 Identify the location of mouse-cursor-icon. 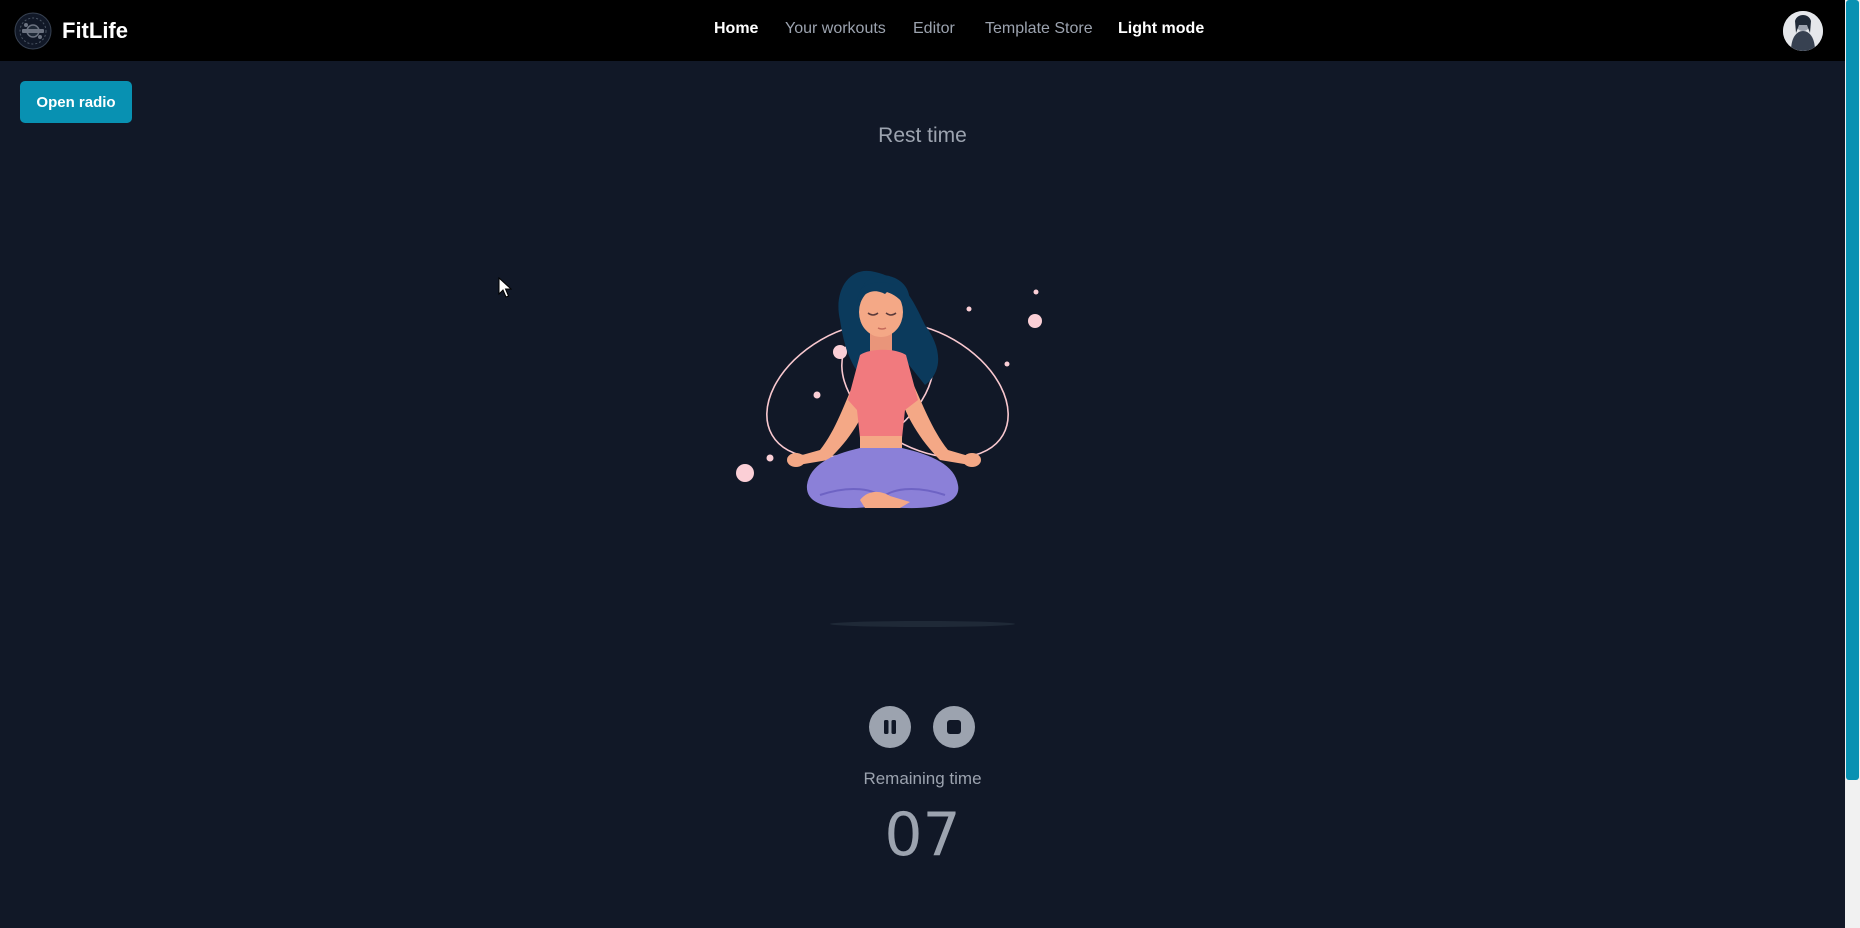
(505, 287).